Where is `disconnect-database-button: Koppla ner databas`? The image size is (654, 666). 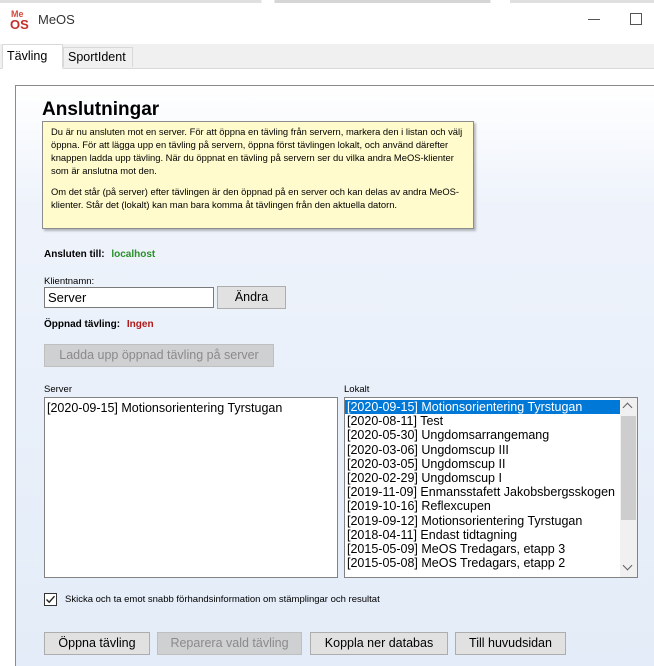 disconnect-database-button: Koppla ner databas is located at coordinates (379, 643).